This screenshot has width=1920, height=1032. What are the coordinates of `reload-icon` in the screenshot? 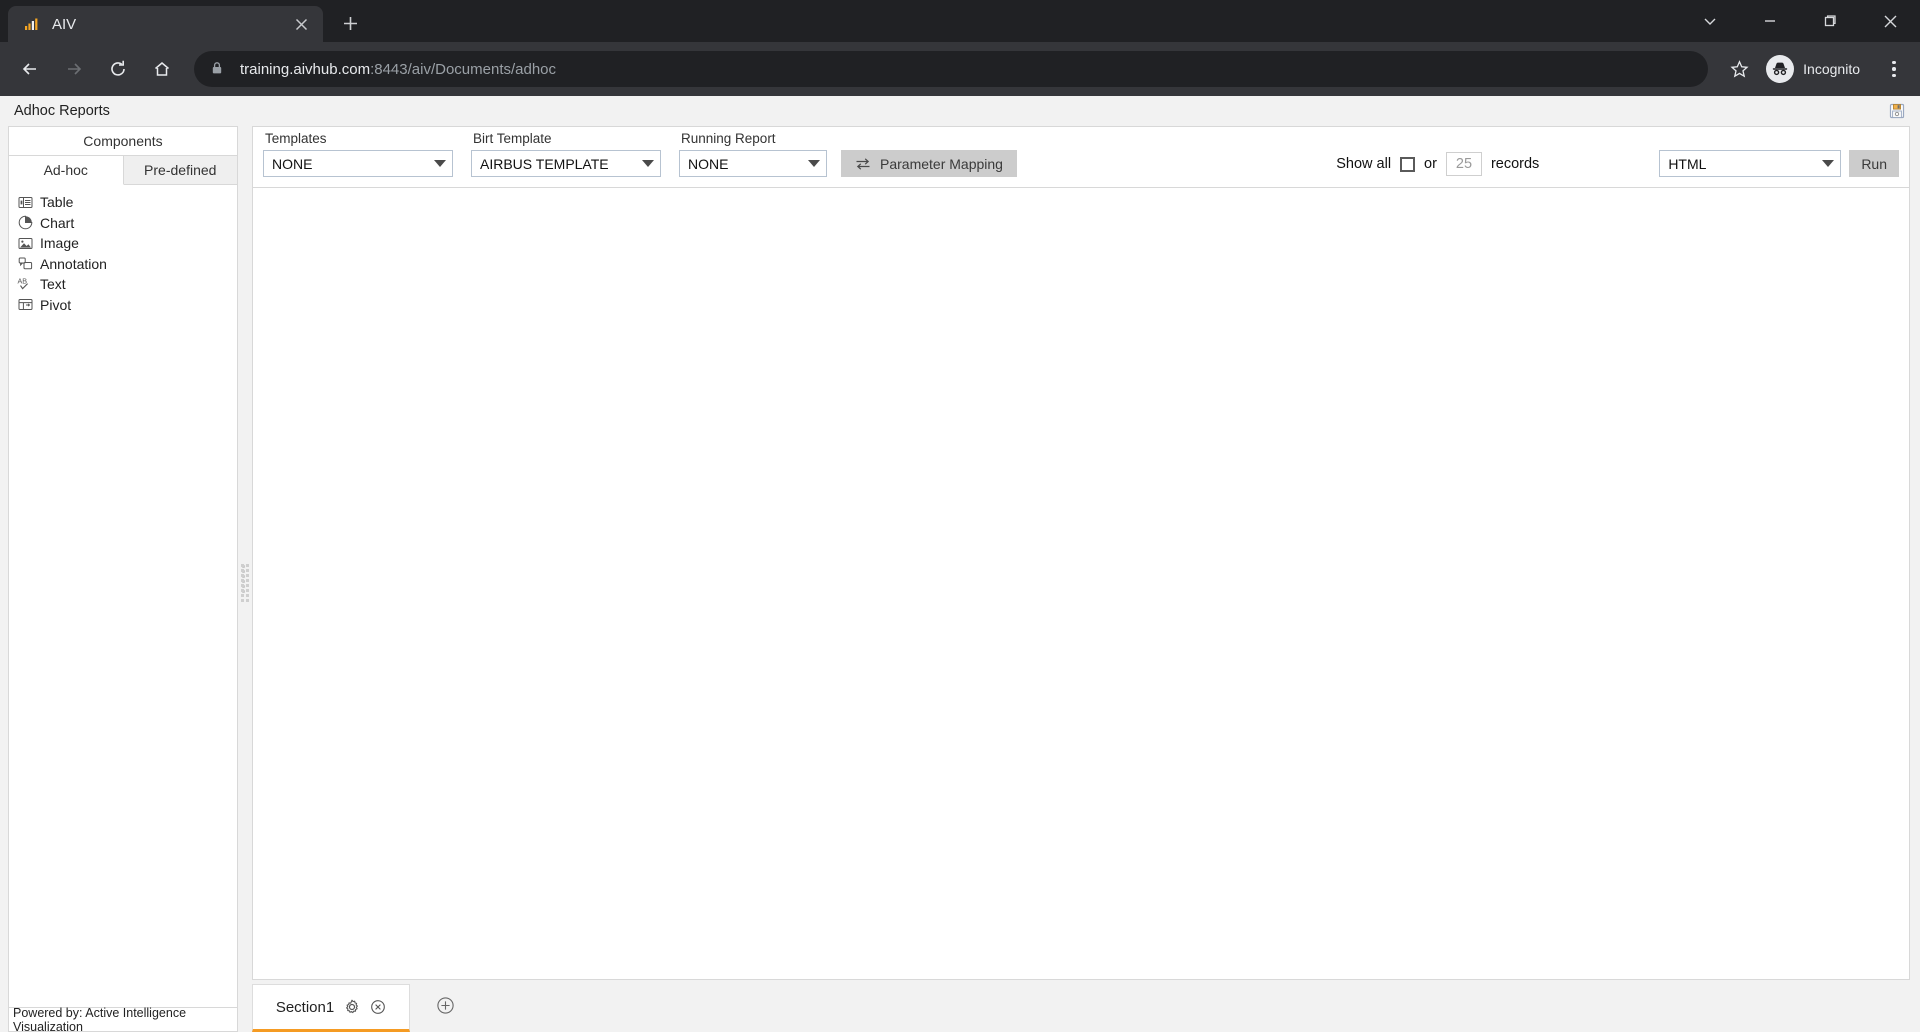 It's located at (118, 69).